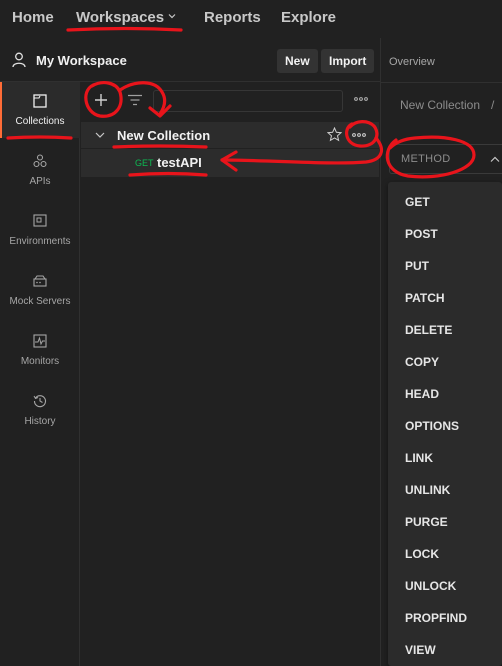  What do you see at coordinates (445, 522) in the screenshot?
I see `method-option-purge: PURGE` at bounding box center [445, 522].